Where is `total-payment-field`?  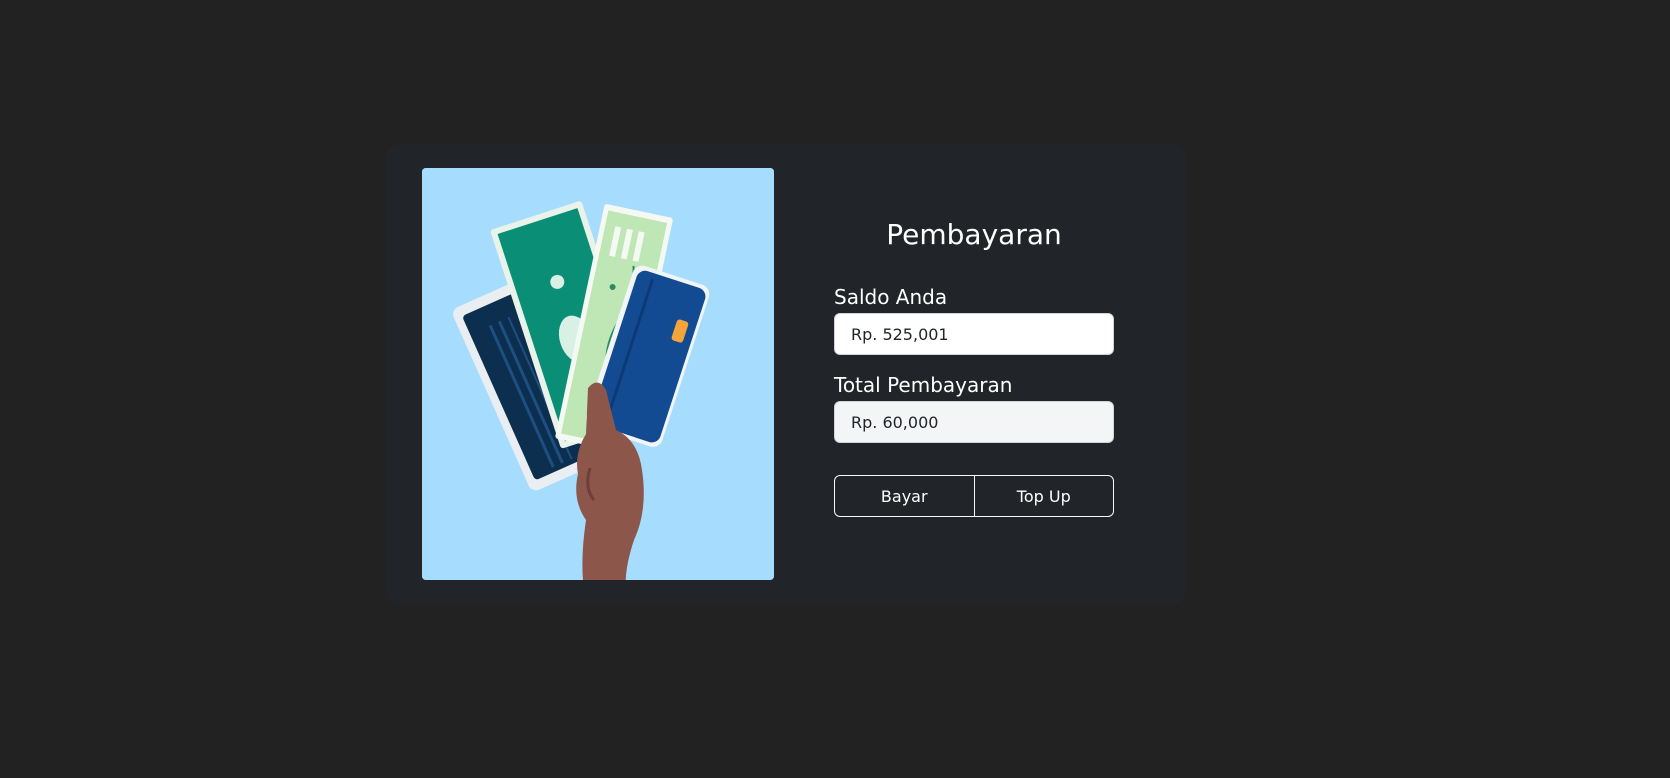
total-payment-field is located at coordinates (974, 422).